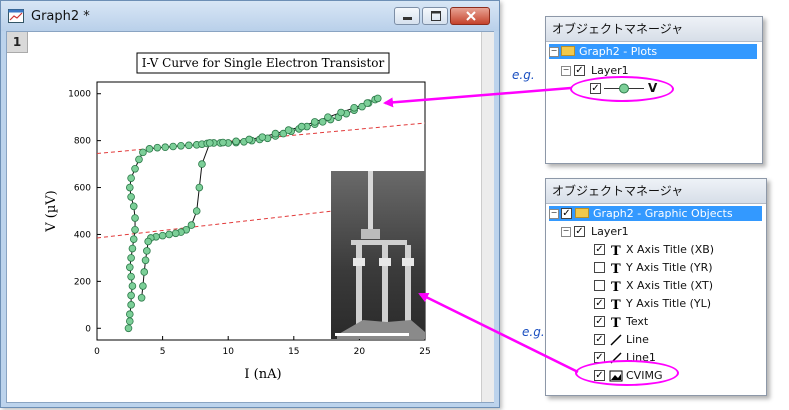 This screenshot has height=410, width=789. What do you see at coordinates (678, 304) in the screenshot?
I see `tree-row-graphic-object: ✓ T Y Axis Title (YL)` at bounding box center [678, 304].